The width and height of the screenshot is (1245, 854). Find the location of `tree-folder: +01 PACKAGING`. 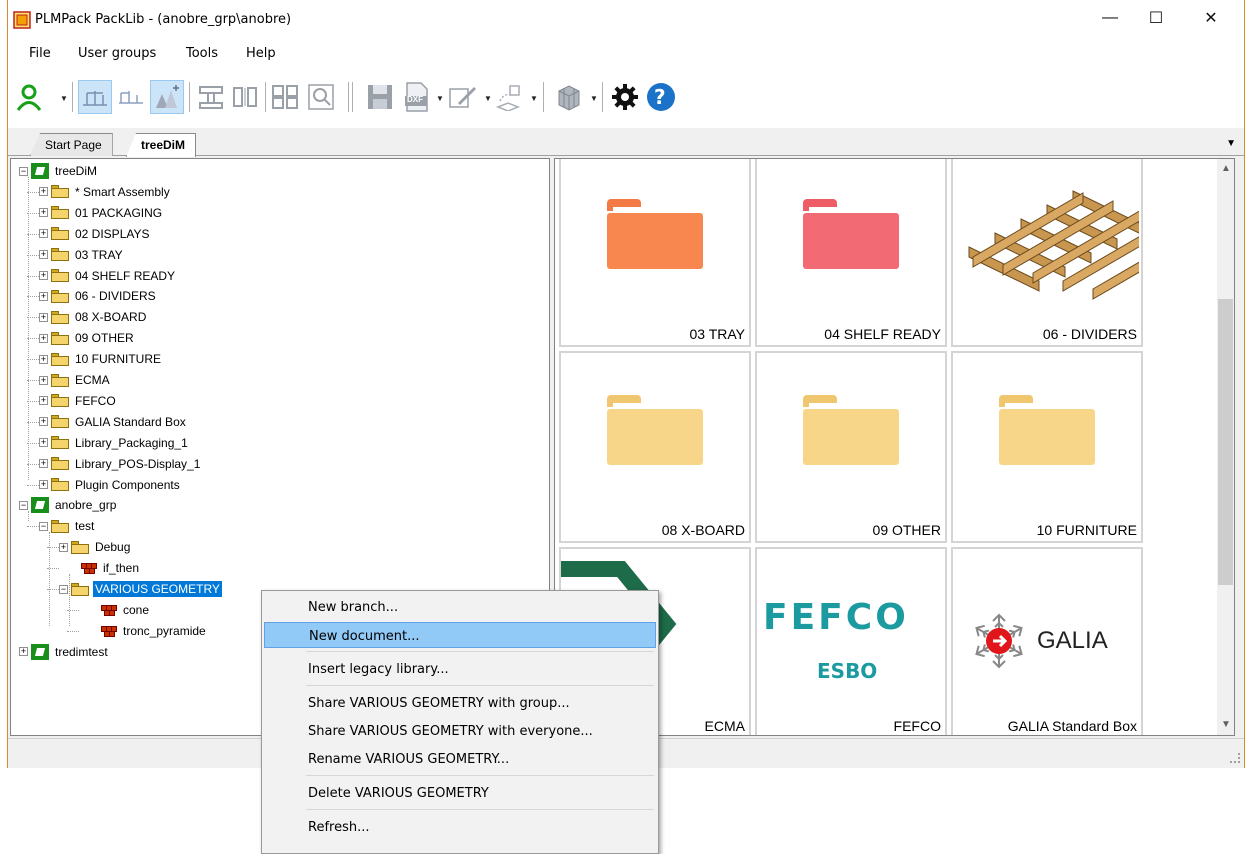

tree-folder: +01 PACKAGING is located at coordinates (101, 213).